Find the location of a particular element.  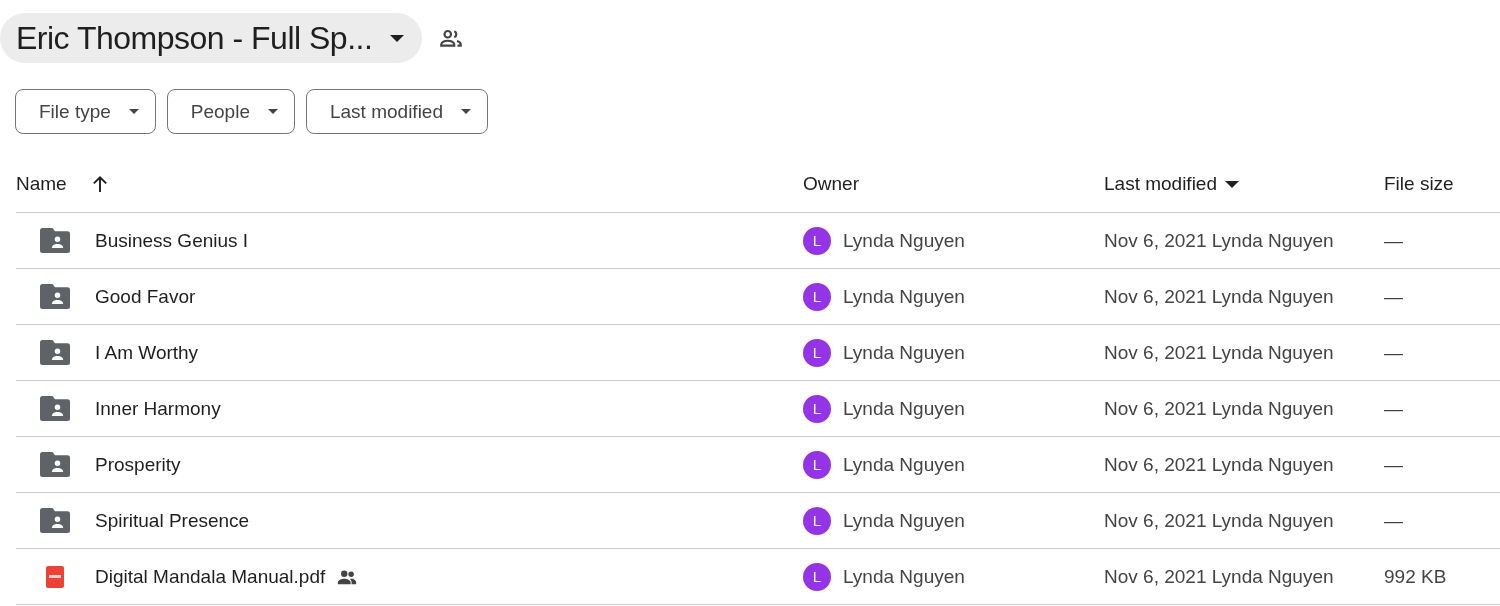

column-header: Name is located at coordinates (41, 184).